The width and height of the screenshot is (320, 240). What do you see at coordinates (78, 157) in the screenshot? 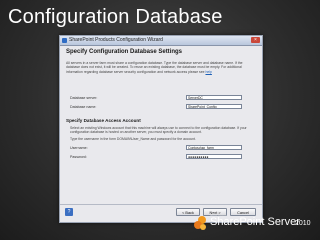
I see `password-label: Password:` at bounding box center [78, 157].